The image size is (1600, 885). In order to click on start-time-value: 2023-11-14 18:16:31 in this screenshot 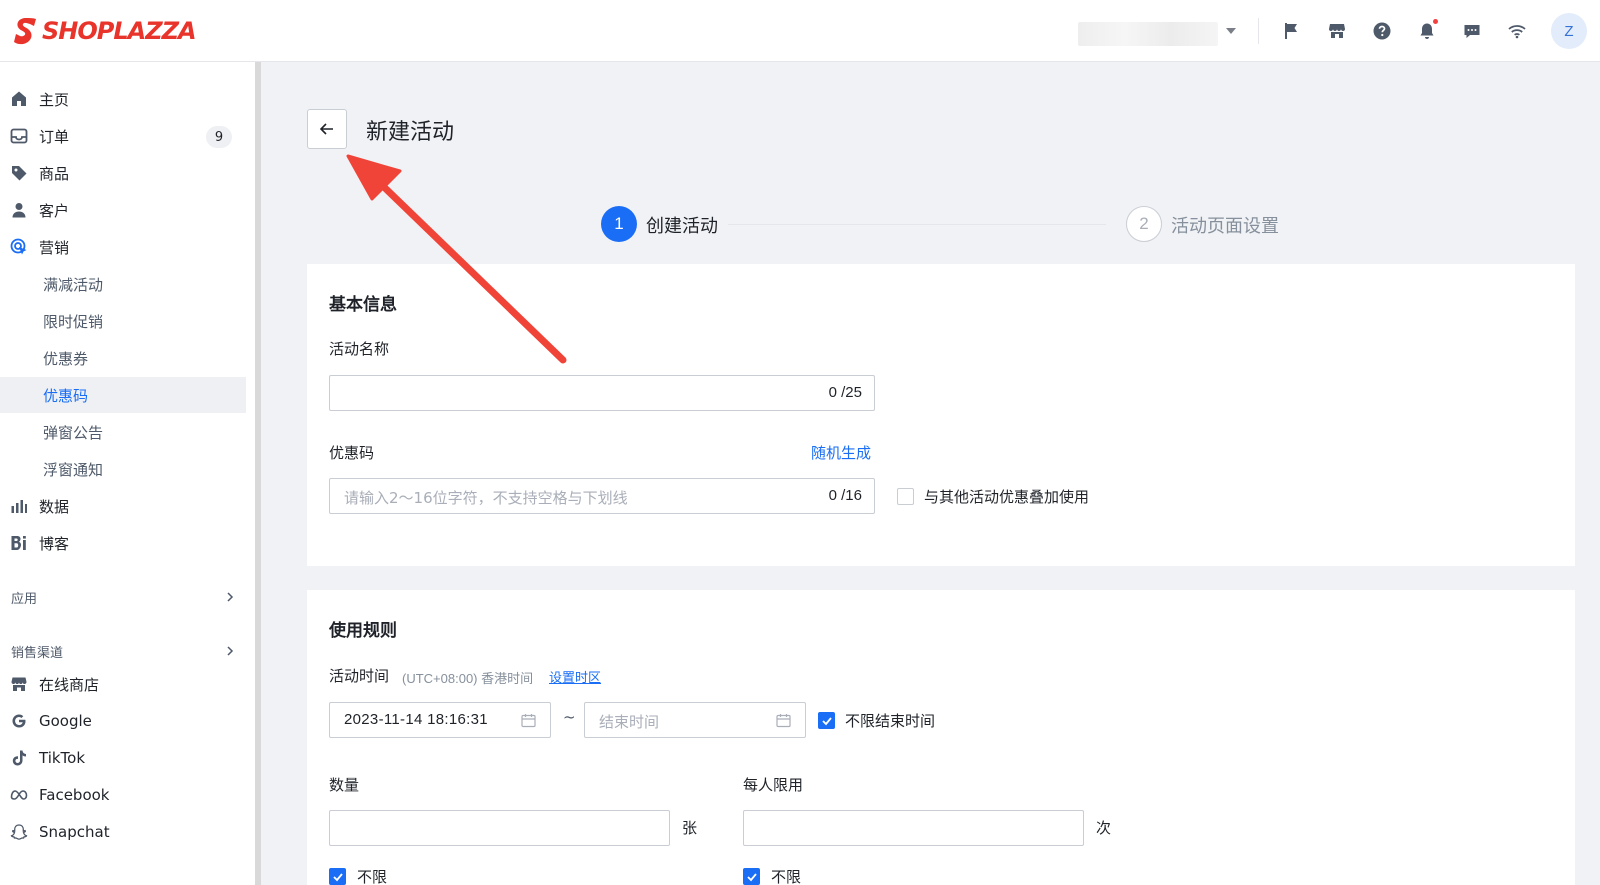, I will do `click(416, 719)`.